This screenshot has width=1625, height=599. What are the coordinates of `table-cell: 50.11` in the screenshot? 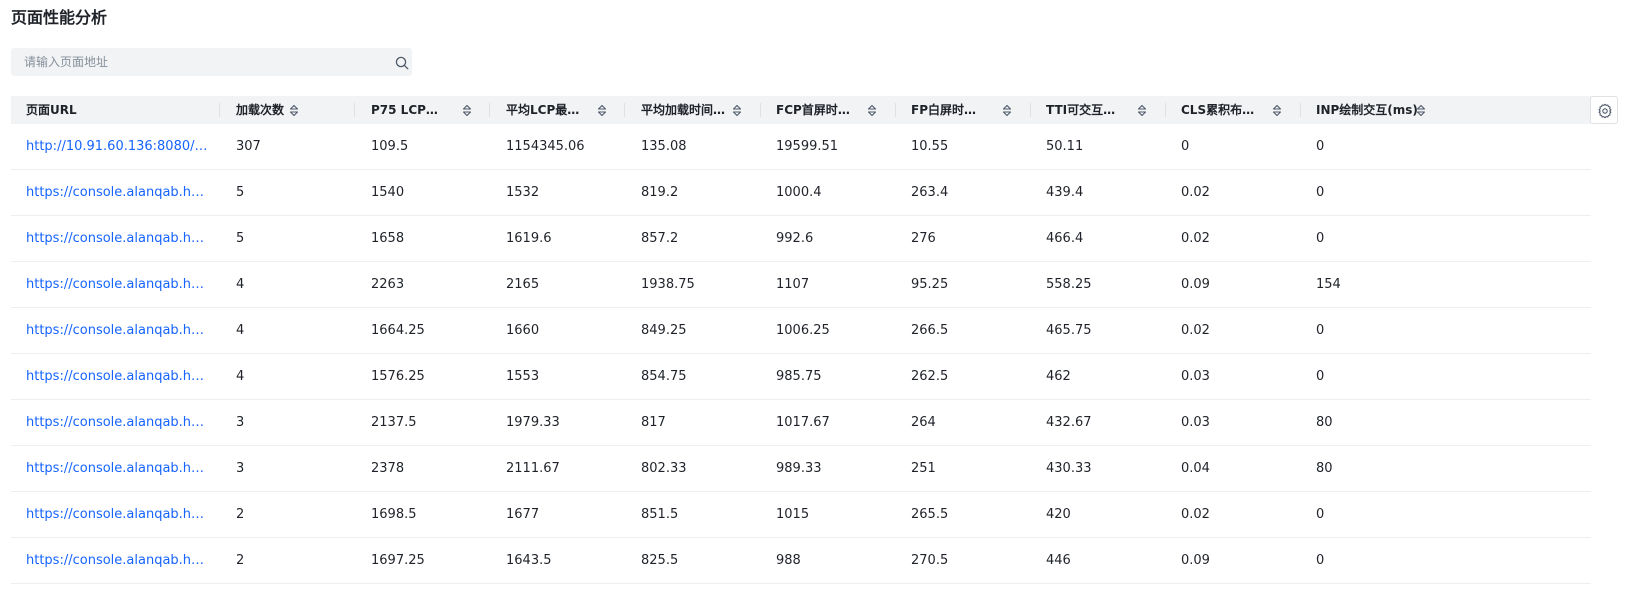 It's located at (1065, 146).